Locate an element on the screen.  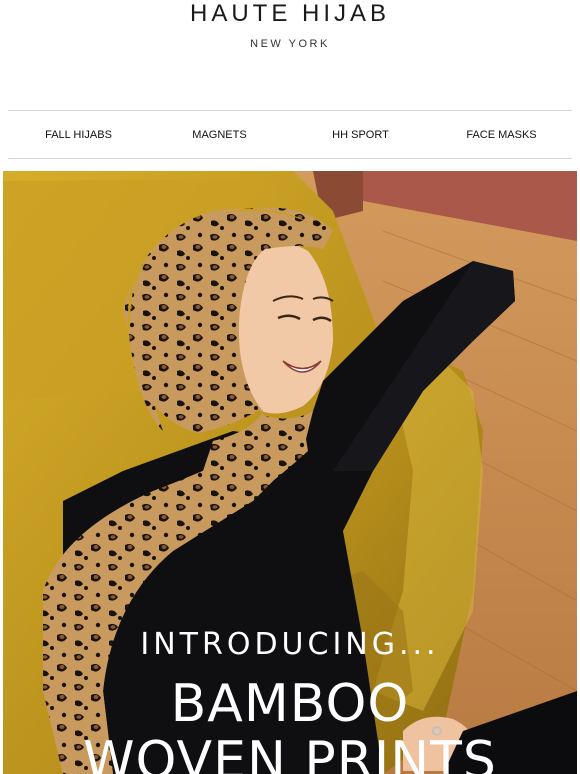
brand-logo: HAUTE HIJAB is located at coordinates (290, 14).